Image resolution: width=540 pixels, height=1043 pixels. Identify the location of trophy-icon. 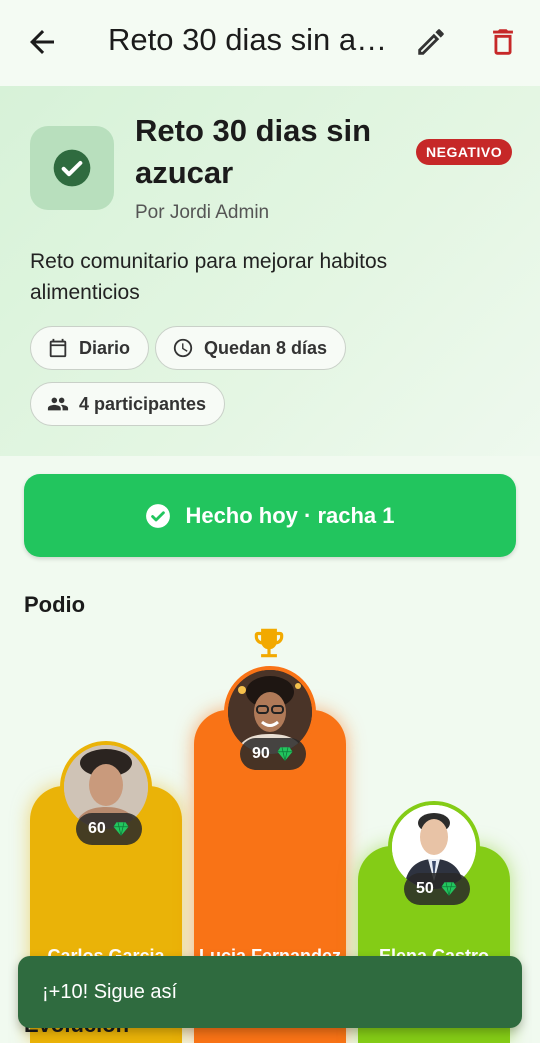
(269, 645).